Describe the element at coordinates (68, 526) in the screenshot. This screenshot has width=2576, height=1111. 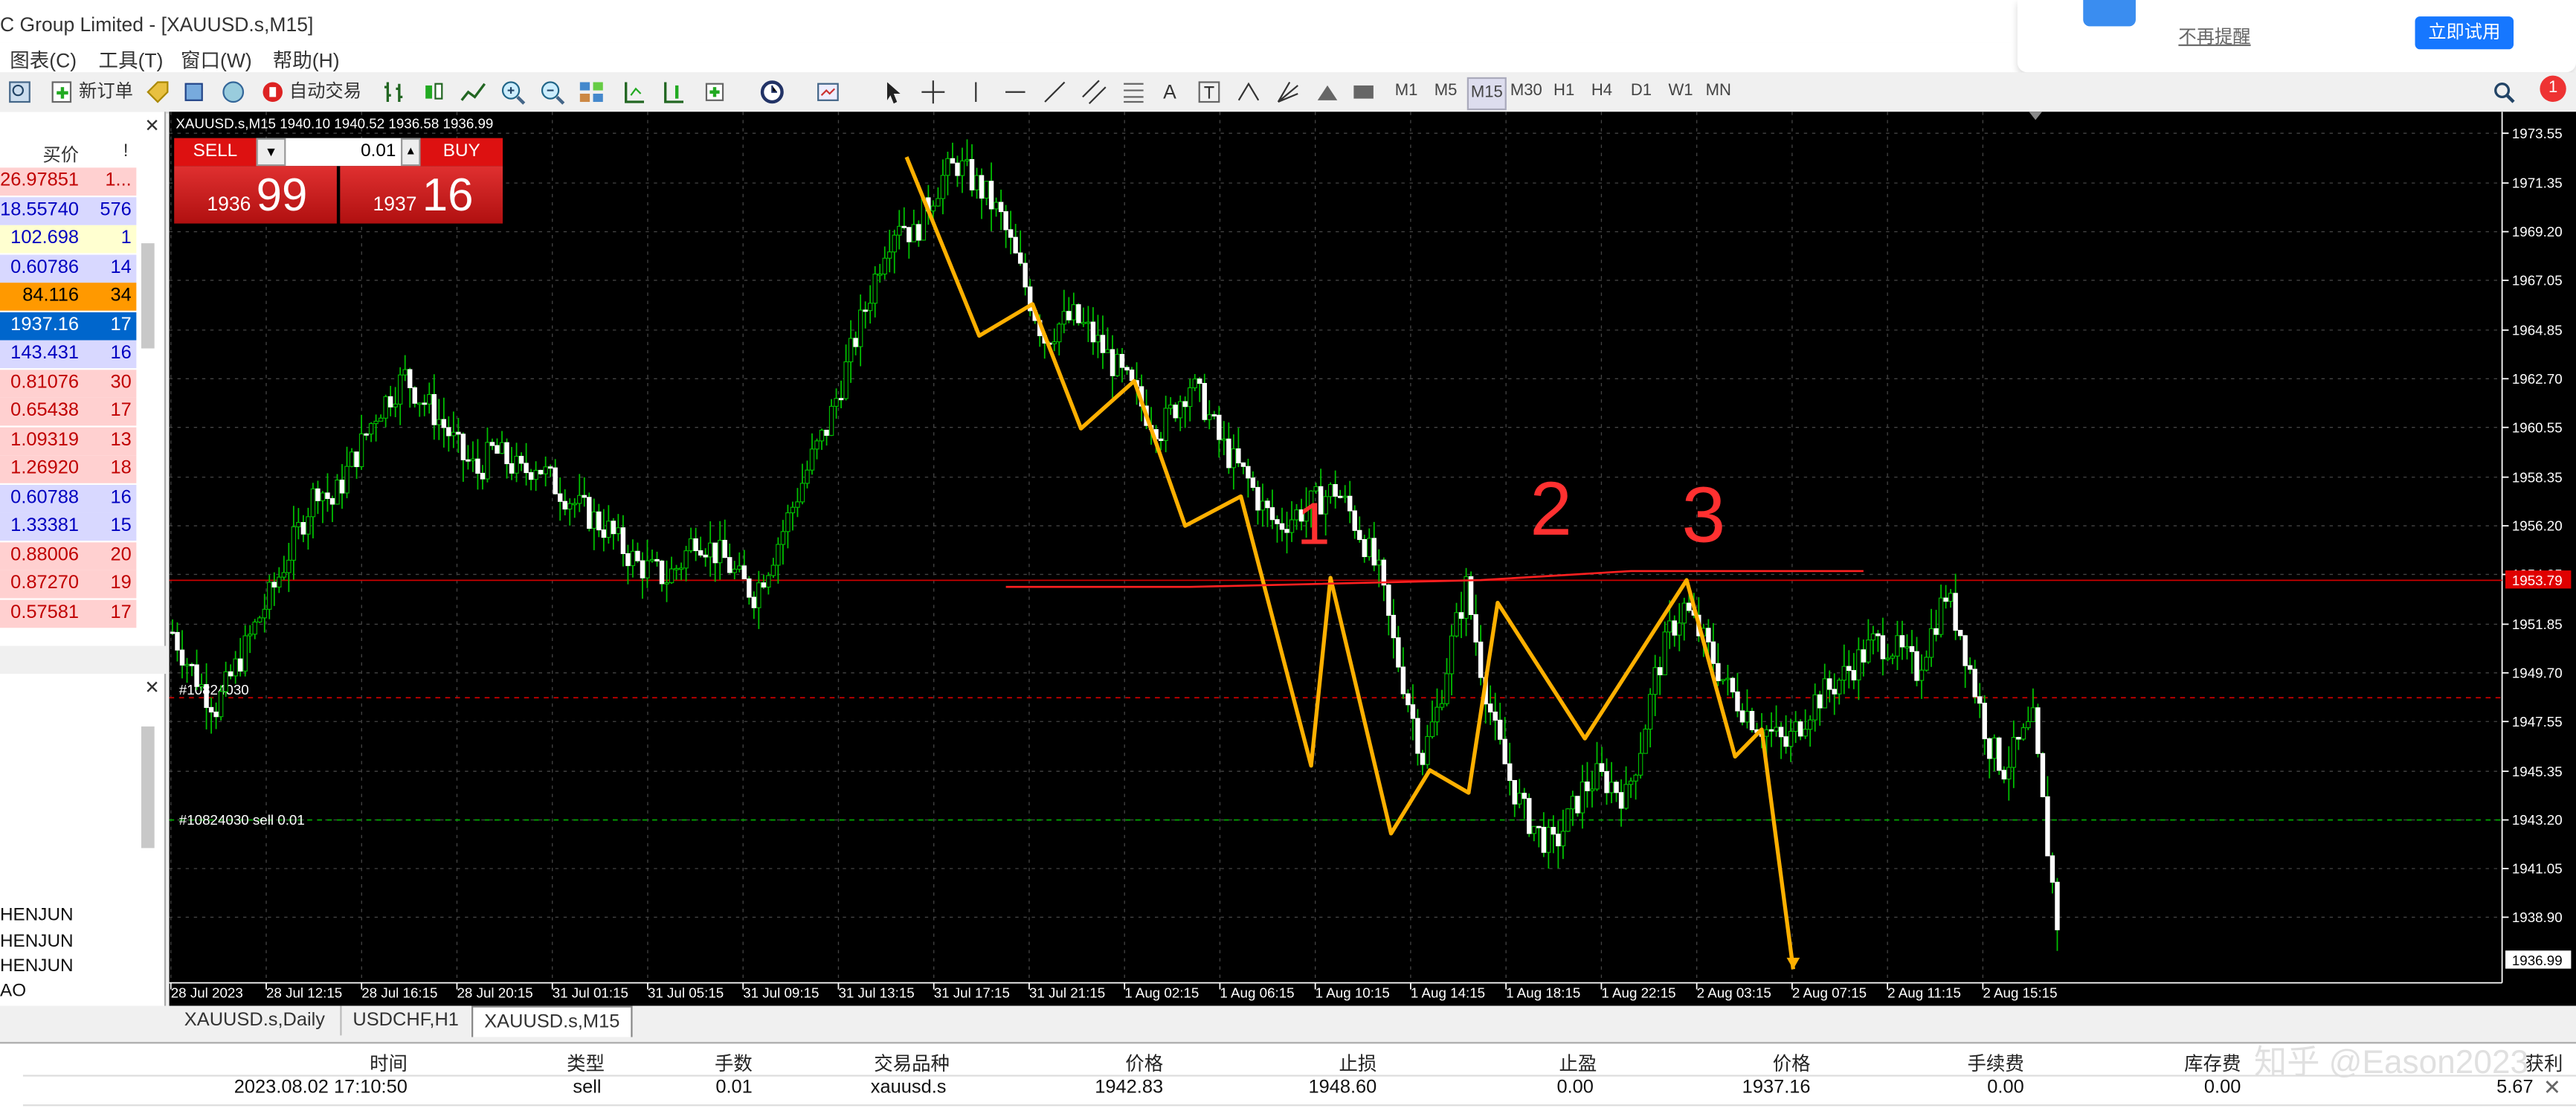
I see `list-item: 1.33381 15` at that location.